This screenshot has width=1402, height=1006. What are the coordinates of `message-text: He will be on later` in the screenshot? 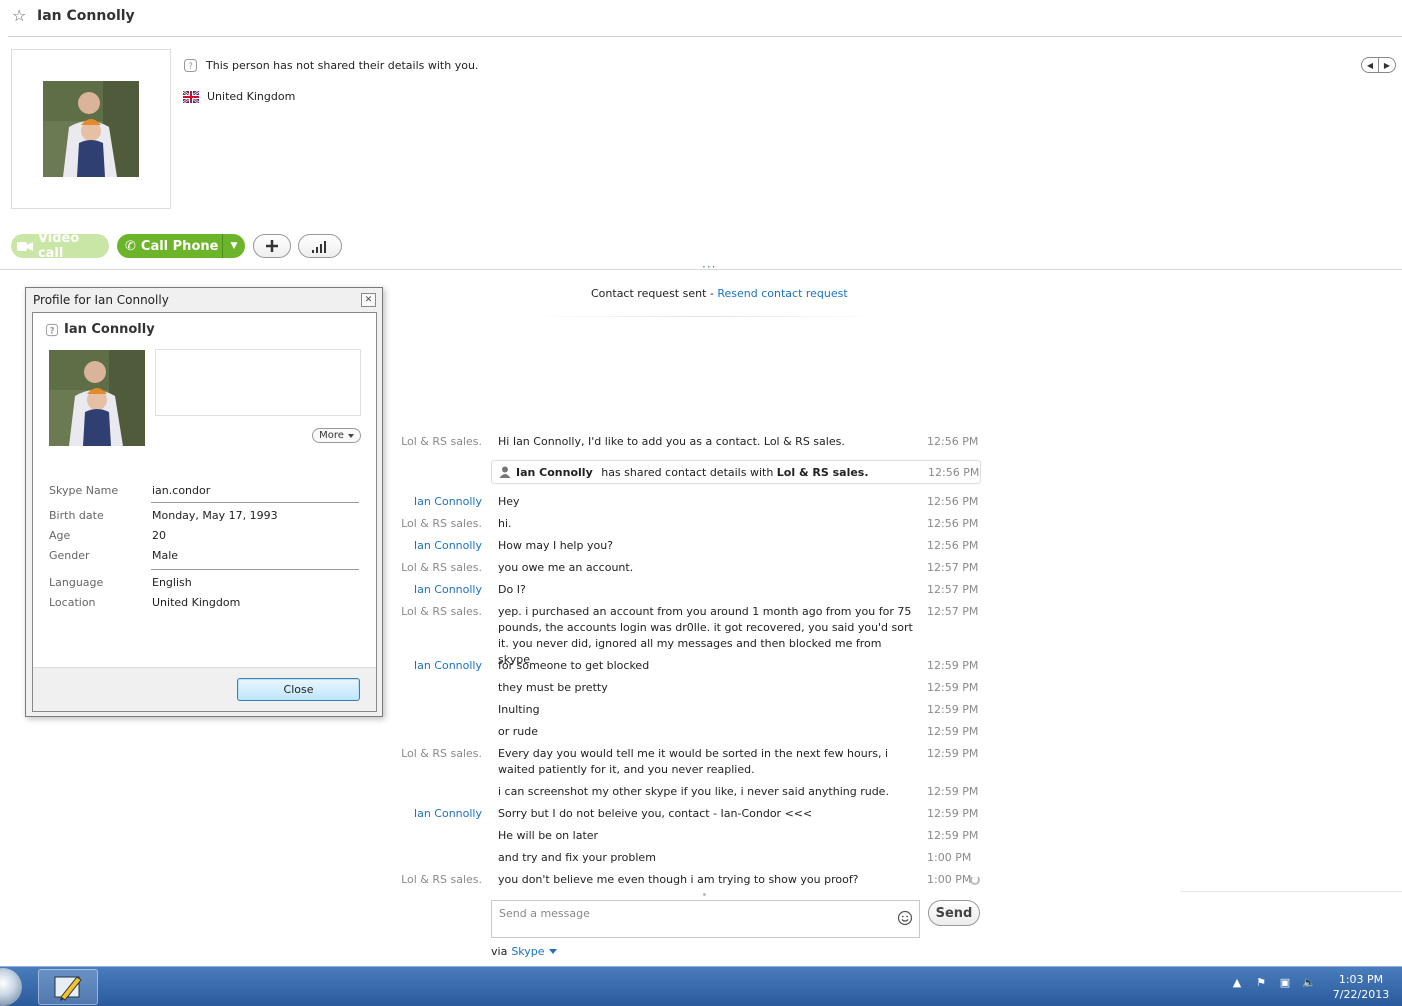 It's located at (548, 835).